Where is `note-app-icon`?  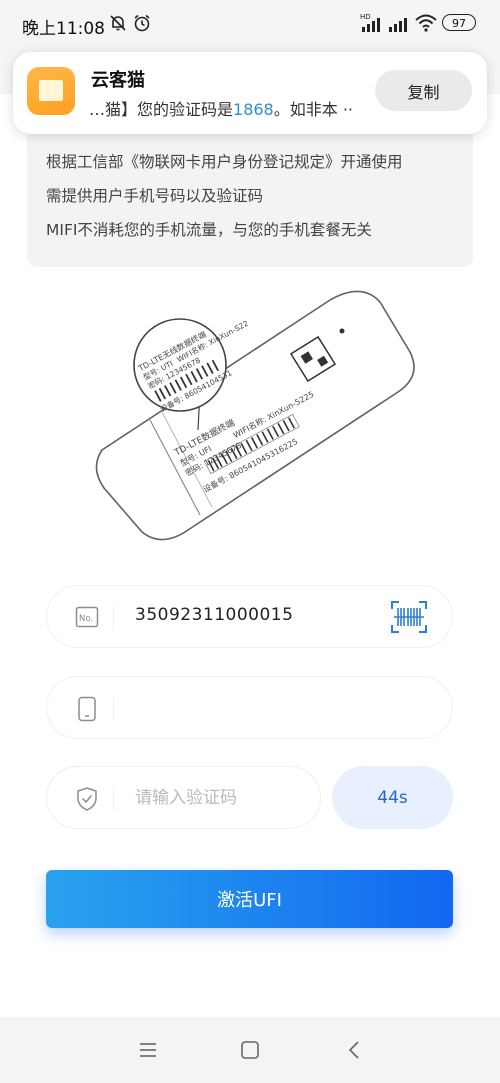
note-app-icon is located at coordinates (51, 91).